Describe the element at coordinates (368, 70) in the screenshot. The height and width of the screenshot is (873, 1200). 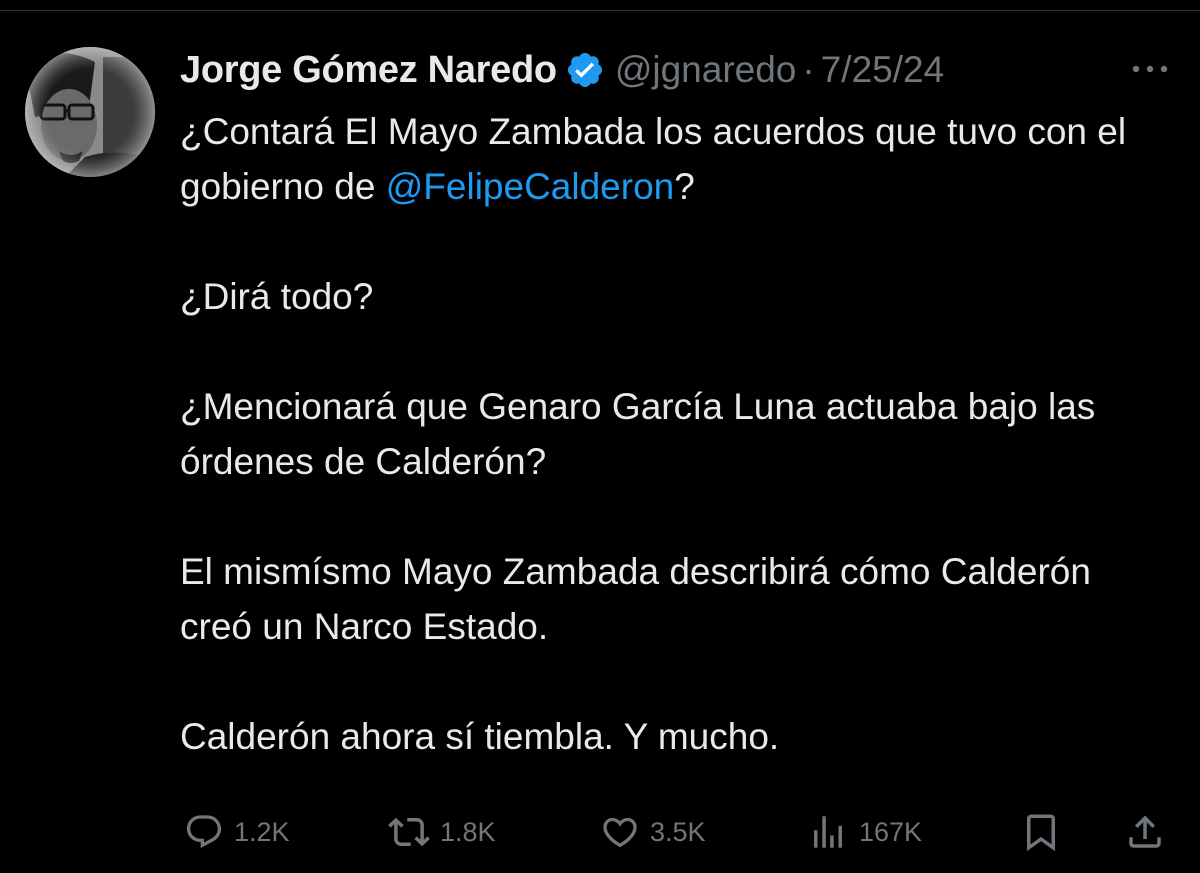
I see `author-display-name: Jorge Gómez Naredo` at that location.